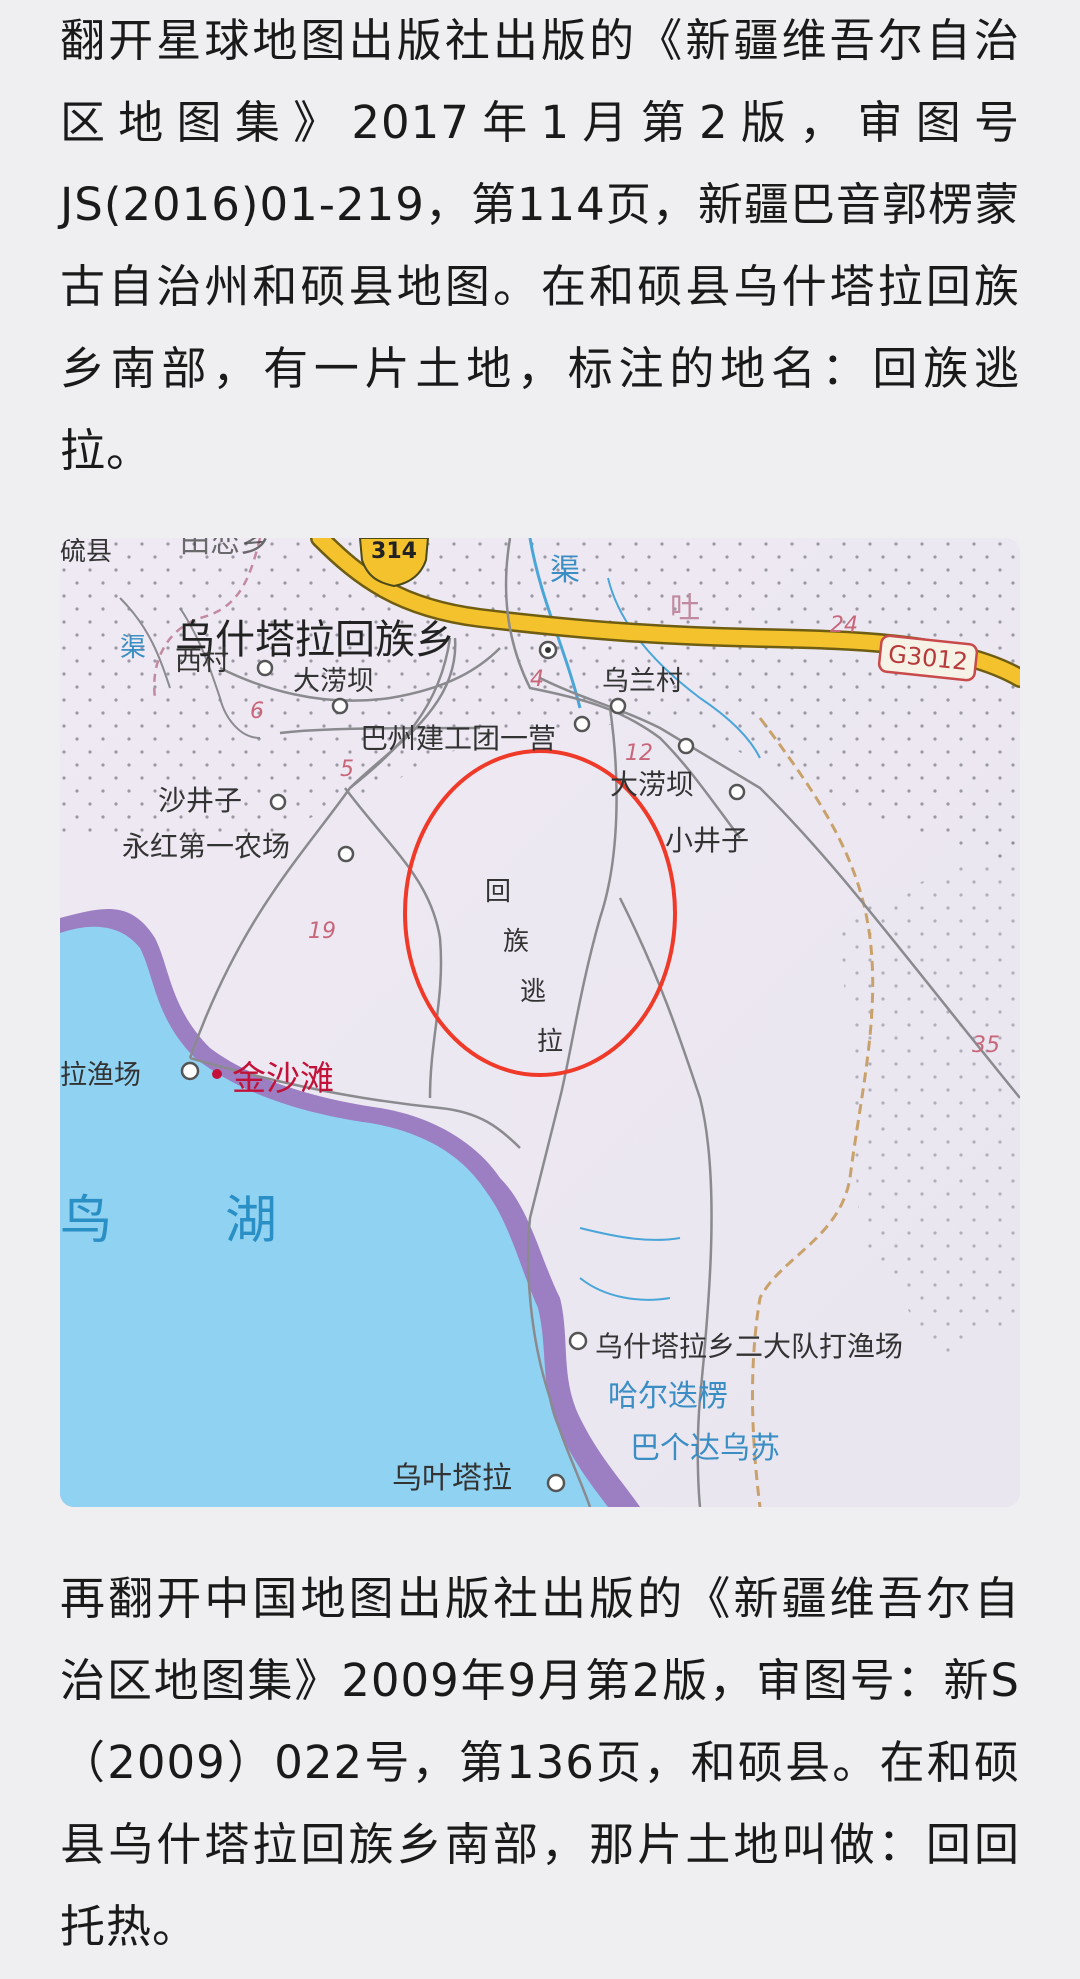 Image resolution: width=1080 pixels, height=1979 pixels. What do you see at coordinates (333, 681) in the screenshot?
I see `label-dalaoba-1: 大涝坝` at bounding box center [333, 681].